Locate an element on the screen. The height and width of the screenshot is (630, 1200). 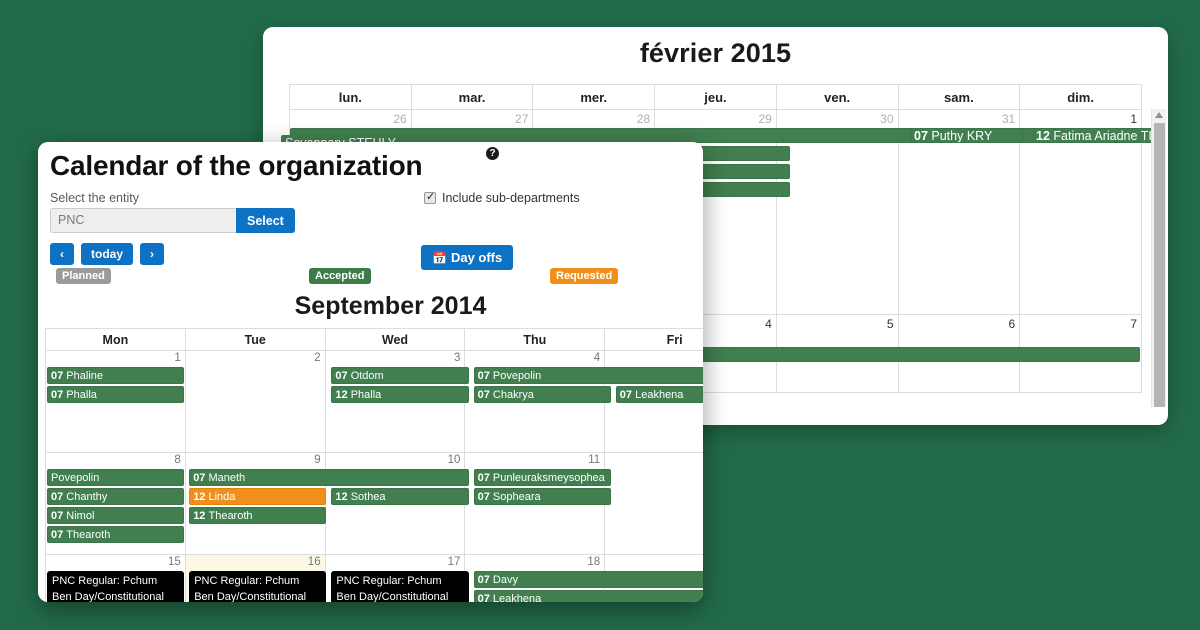
calendar-event: 07 Chakrya is located at coordinates (542, 394).